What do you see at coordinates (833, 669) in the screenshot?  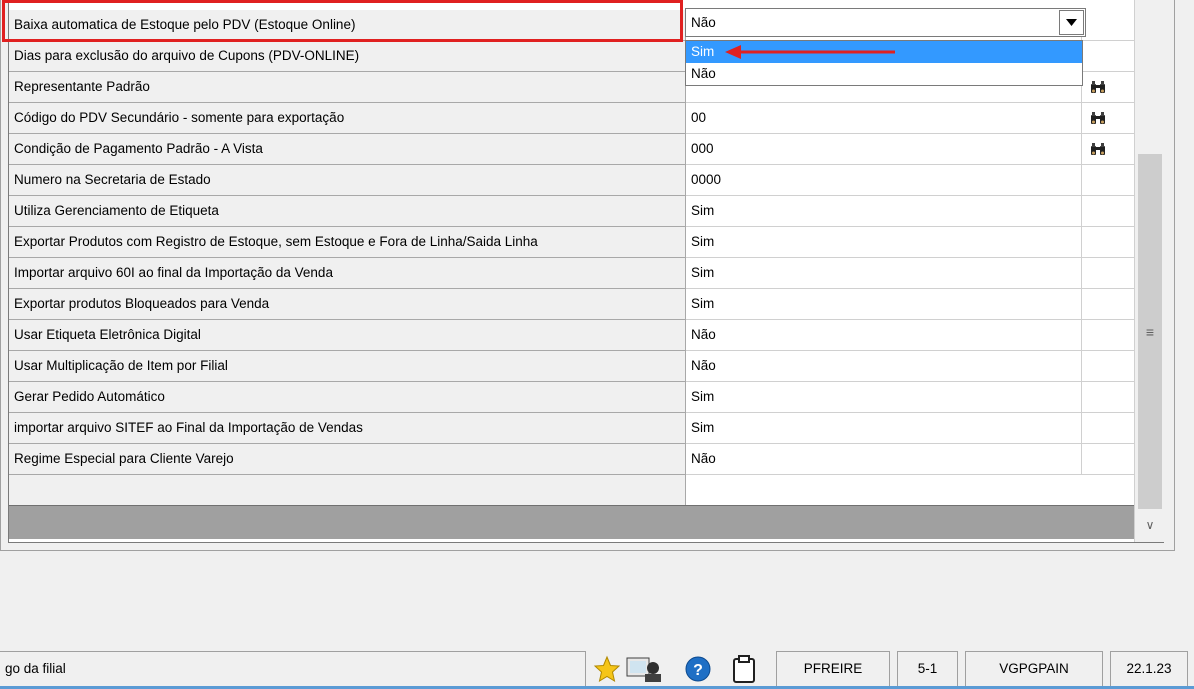 I see `status-user: PFREIRE` at bounding box center [833, 669].